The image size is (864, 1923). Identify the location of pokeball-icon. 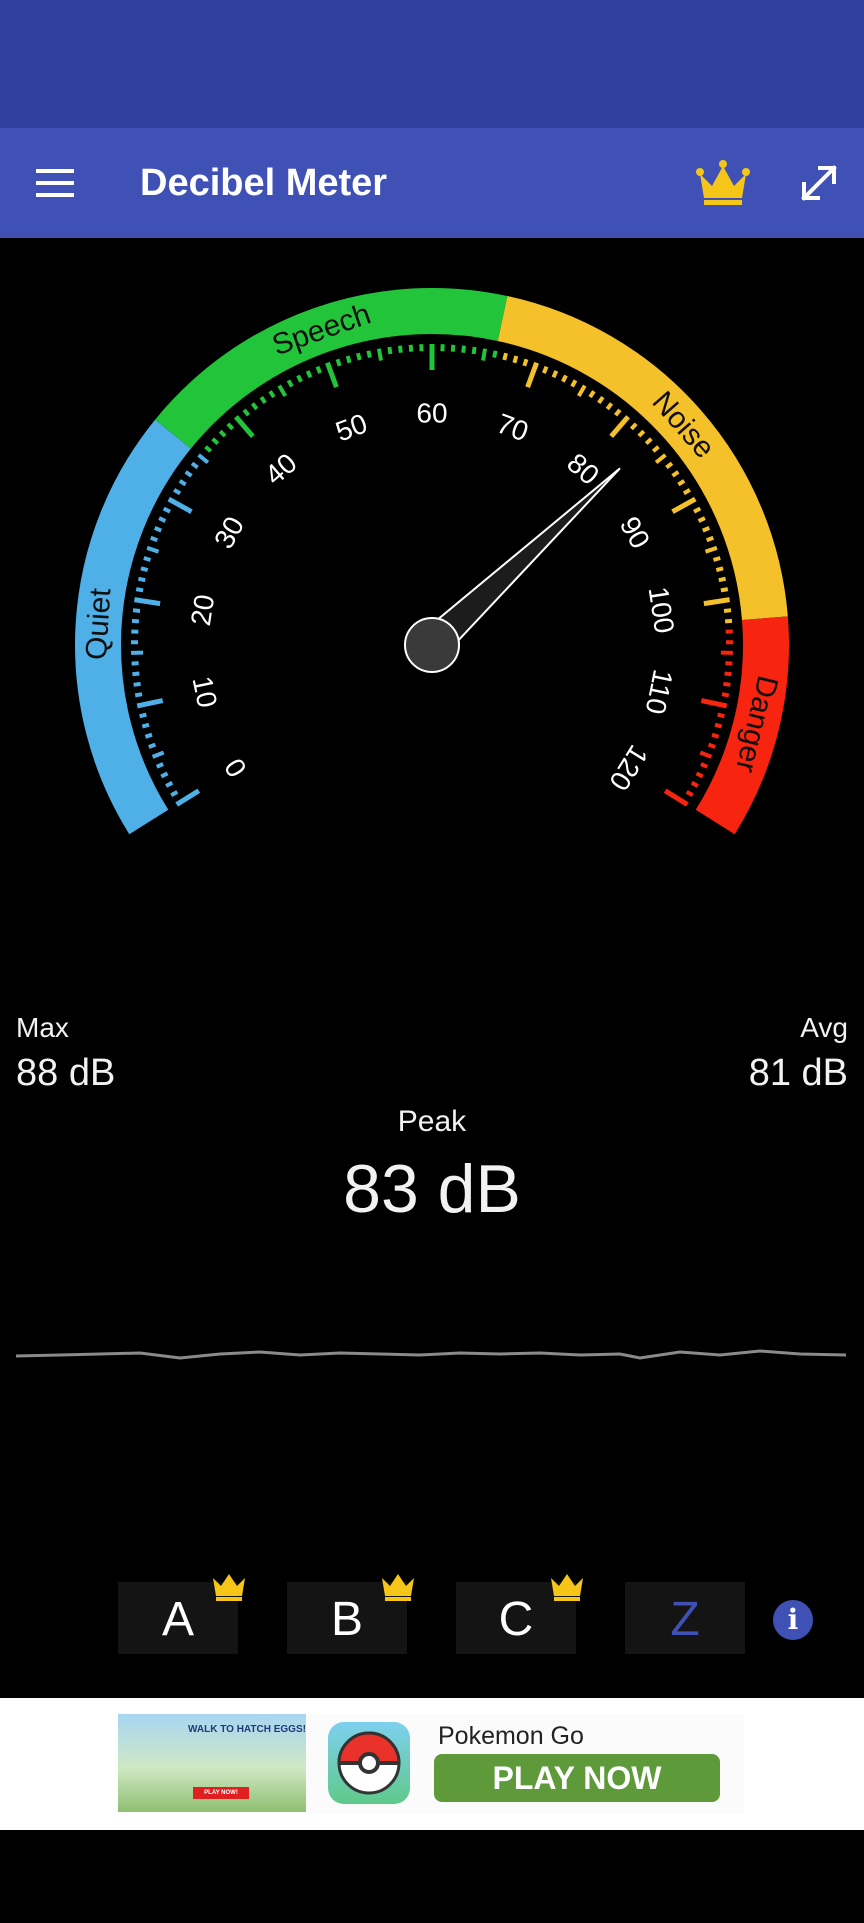
(369, 1763).